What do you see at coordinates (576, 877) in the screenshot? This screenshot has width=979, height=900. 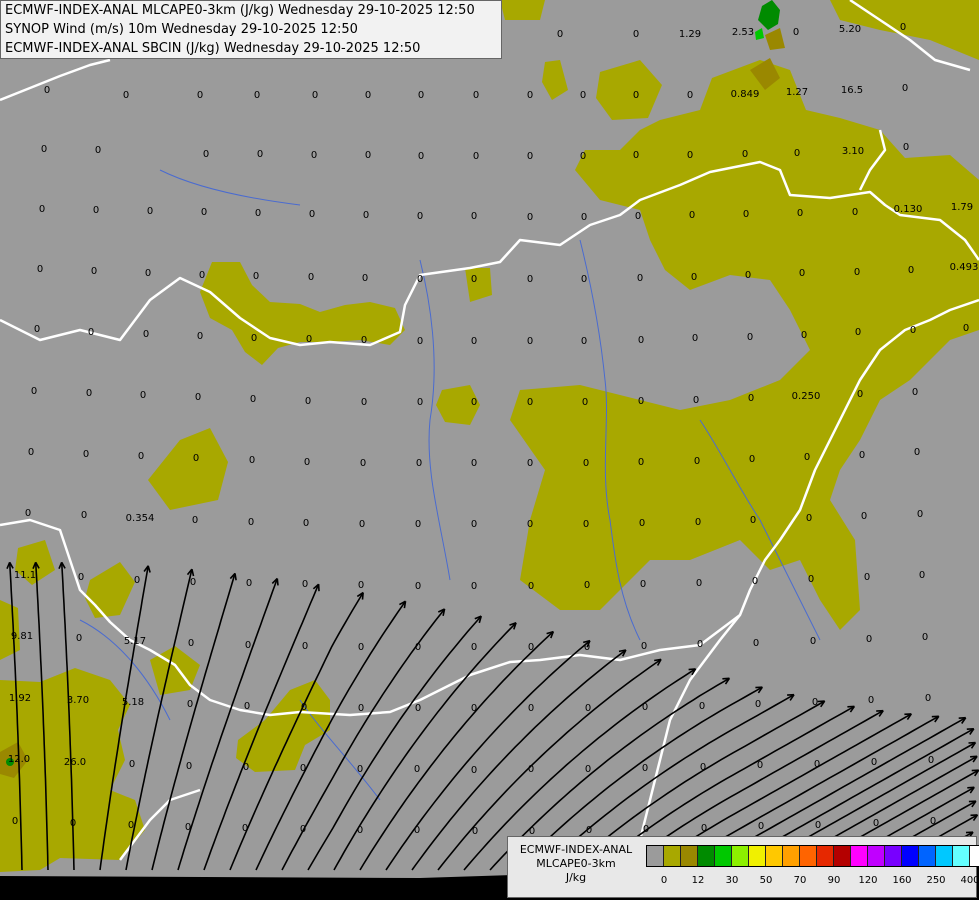 I see `legend-title-line3: J/kg` at bounding box center [576, 877].